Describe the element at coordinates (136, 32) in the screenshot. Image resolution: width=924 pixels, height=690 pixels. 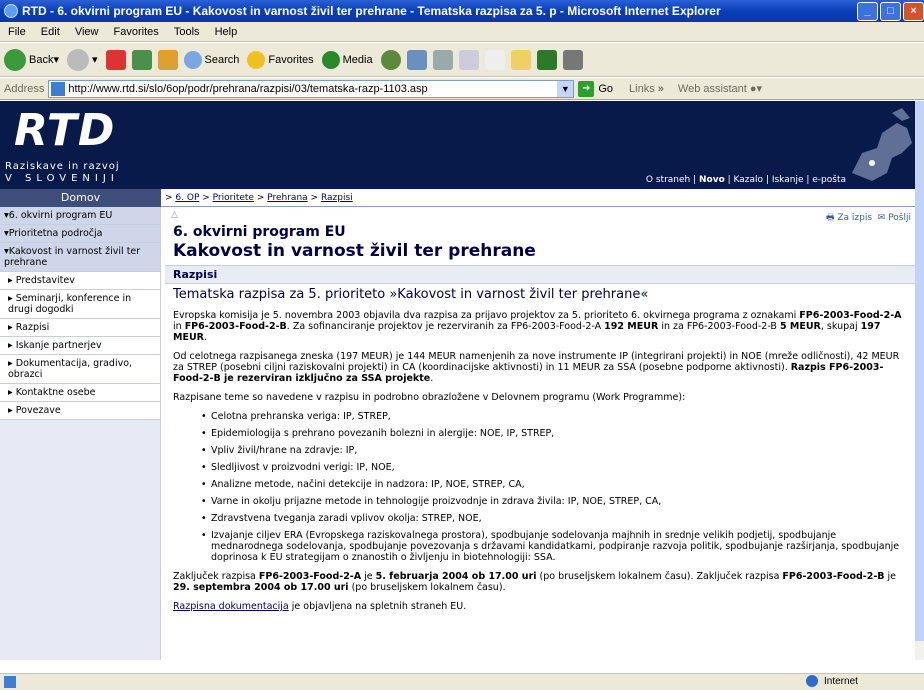
I see `menu-favorites: Favorites` at that location.